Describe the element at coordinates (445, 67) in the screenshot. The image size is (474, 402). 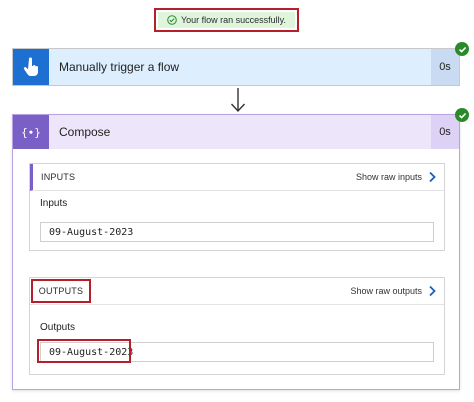
I see `trigger-duration: 0s` at that location.